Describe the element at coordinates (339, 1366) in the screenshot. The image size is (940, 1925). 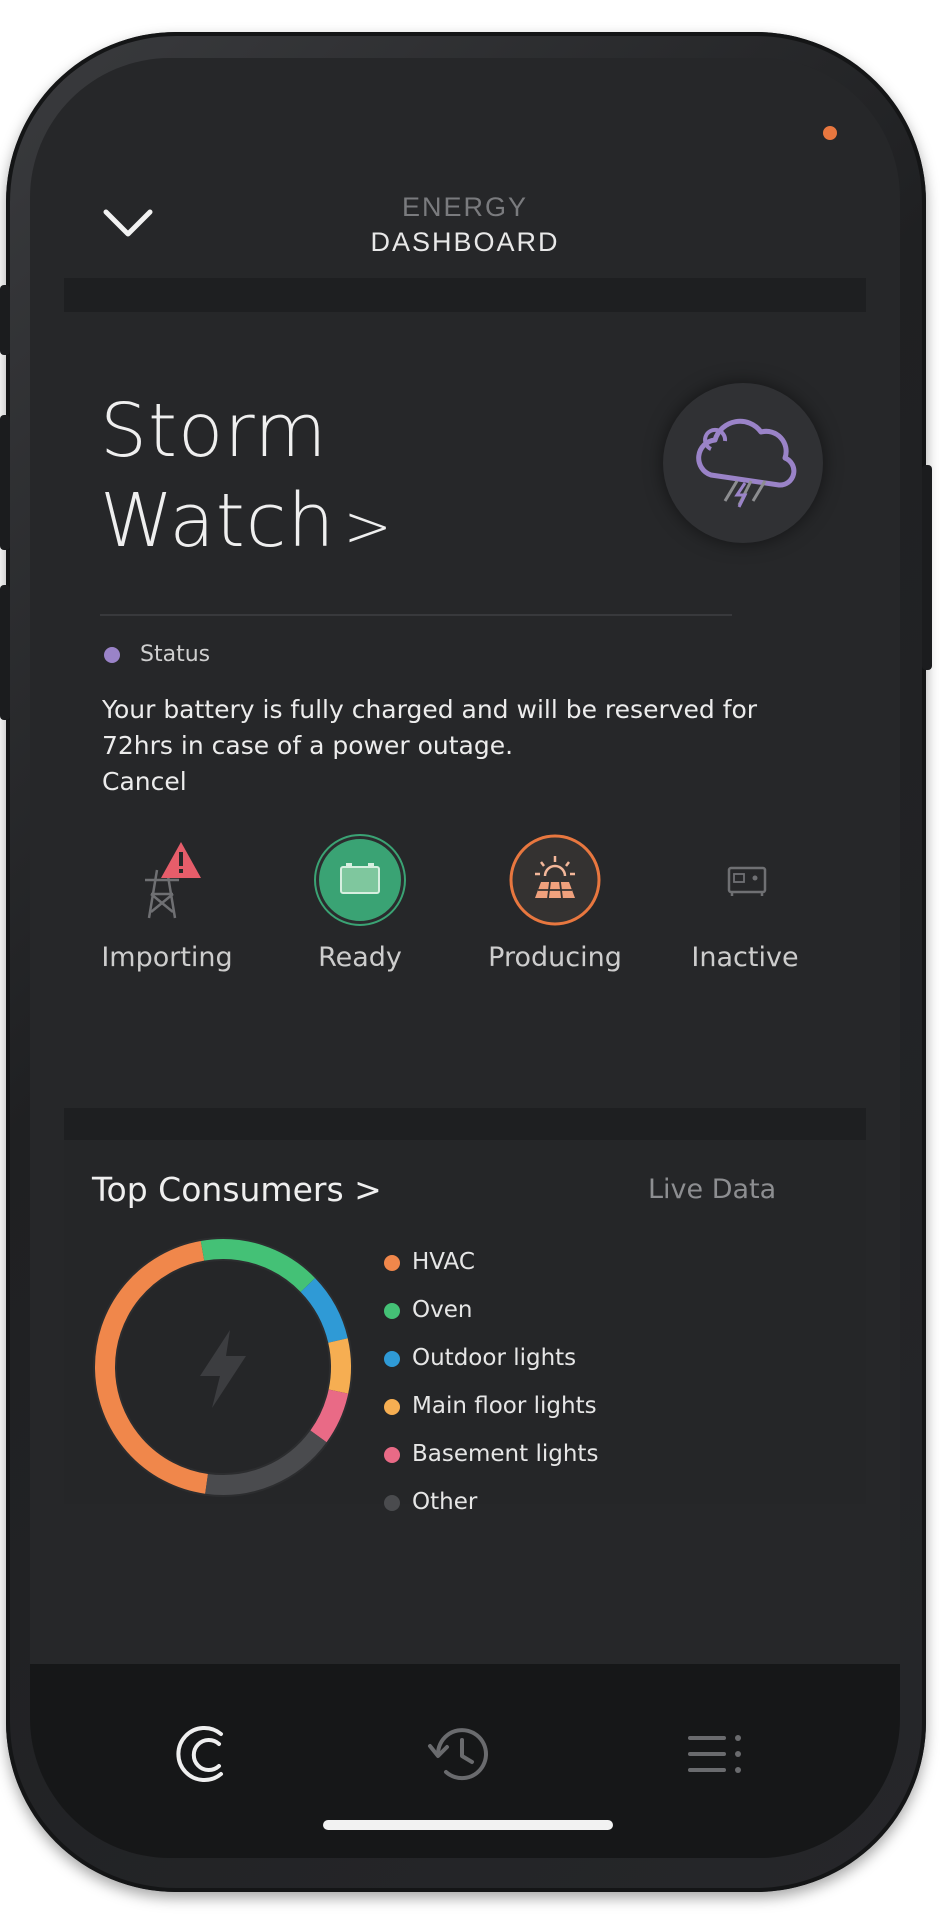
I see `donut-segment-main-floor-lights` at that location.